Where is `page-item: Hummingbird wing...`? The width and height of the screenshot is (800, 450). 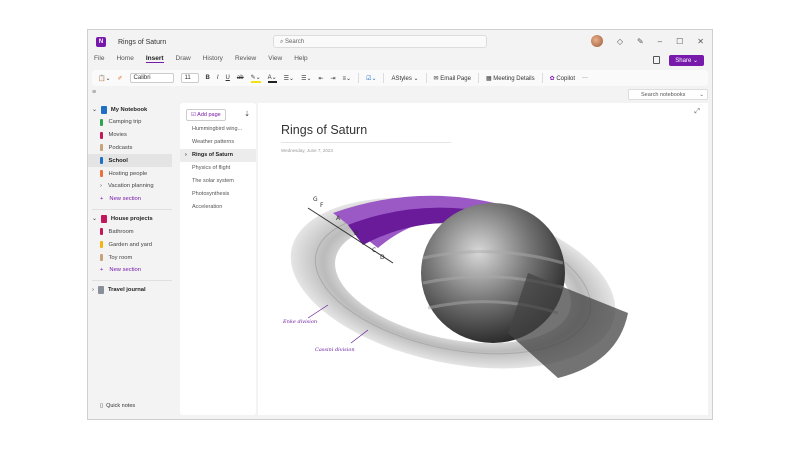
page-item: Hummingbird wing... is located at coordinates (218, 129).